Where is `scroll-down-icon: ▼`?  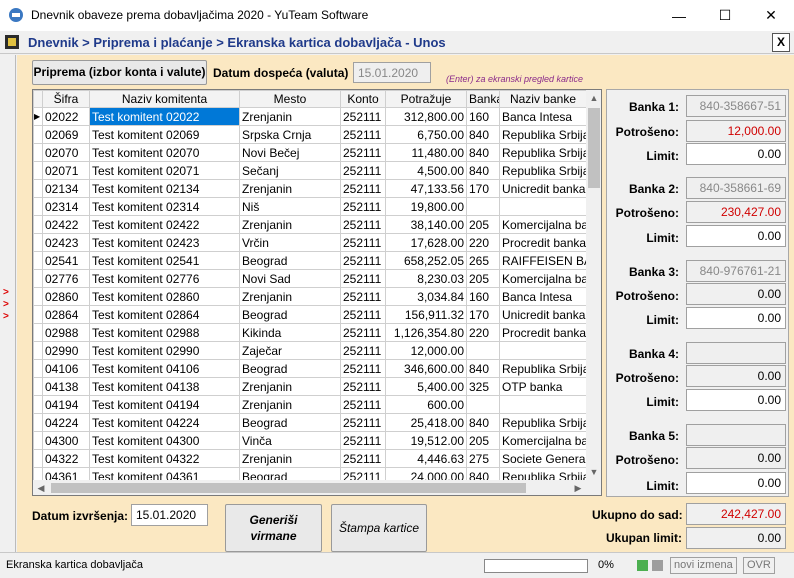
scroll-down-icon: ▼ is located at coordinates (593, 472).